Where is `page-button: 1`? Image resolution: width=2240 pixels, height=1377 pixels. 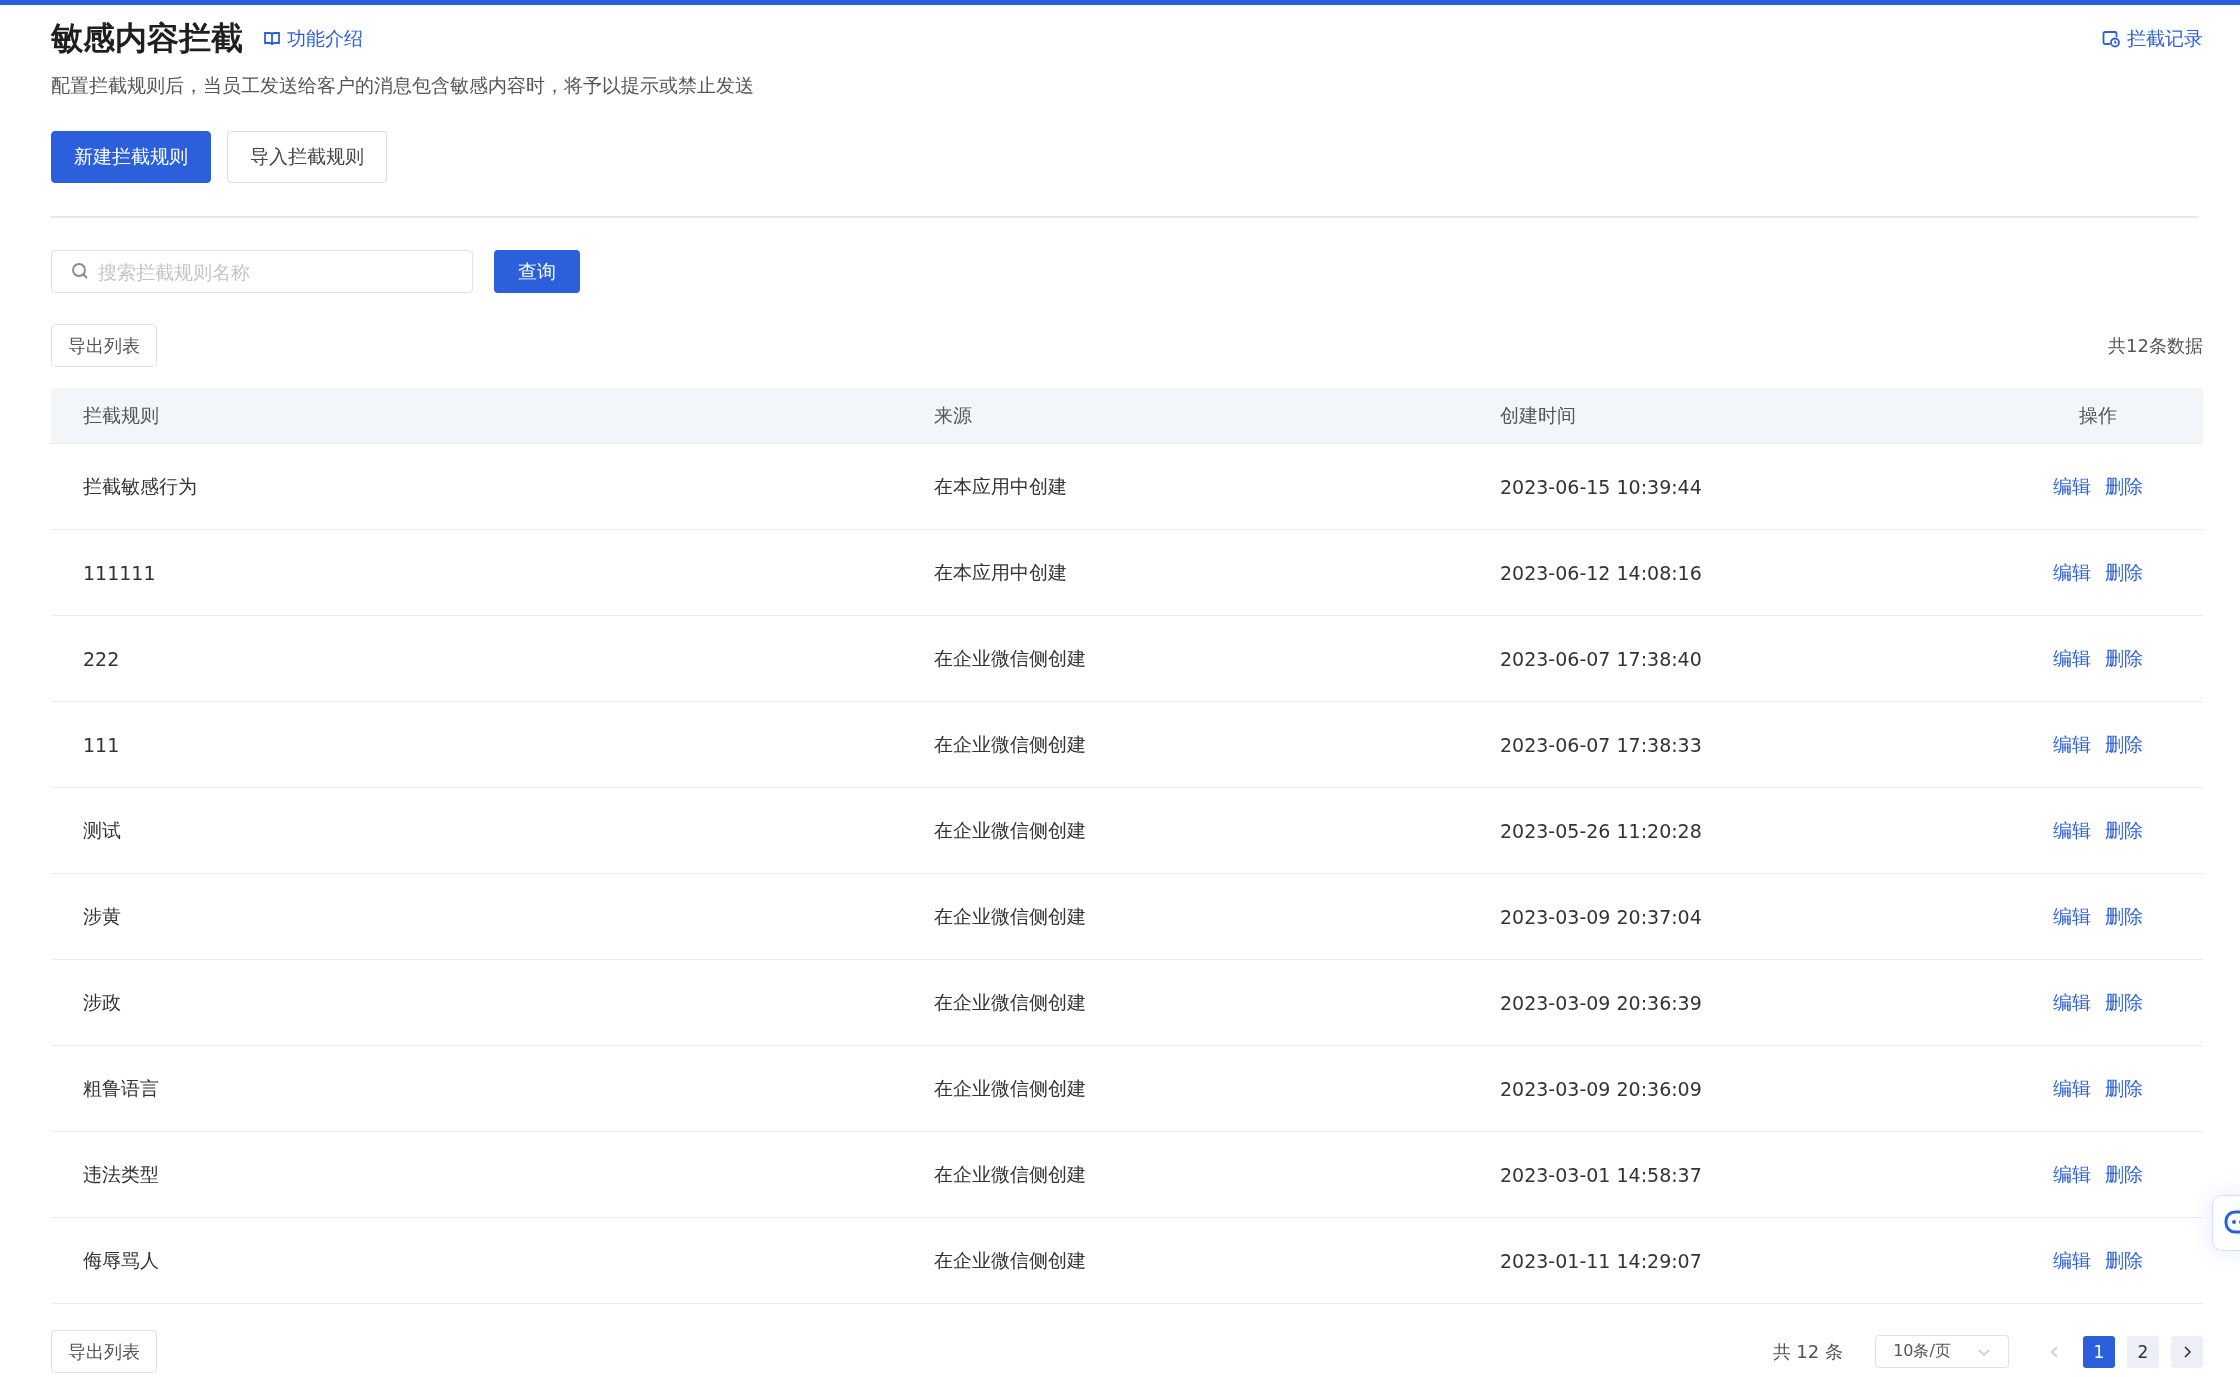 page-button: 1 is located at coordinates (2099, 1351).